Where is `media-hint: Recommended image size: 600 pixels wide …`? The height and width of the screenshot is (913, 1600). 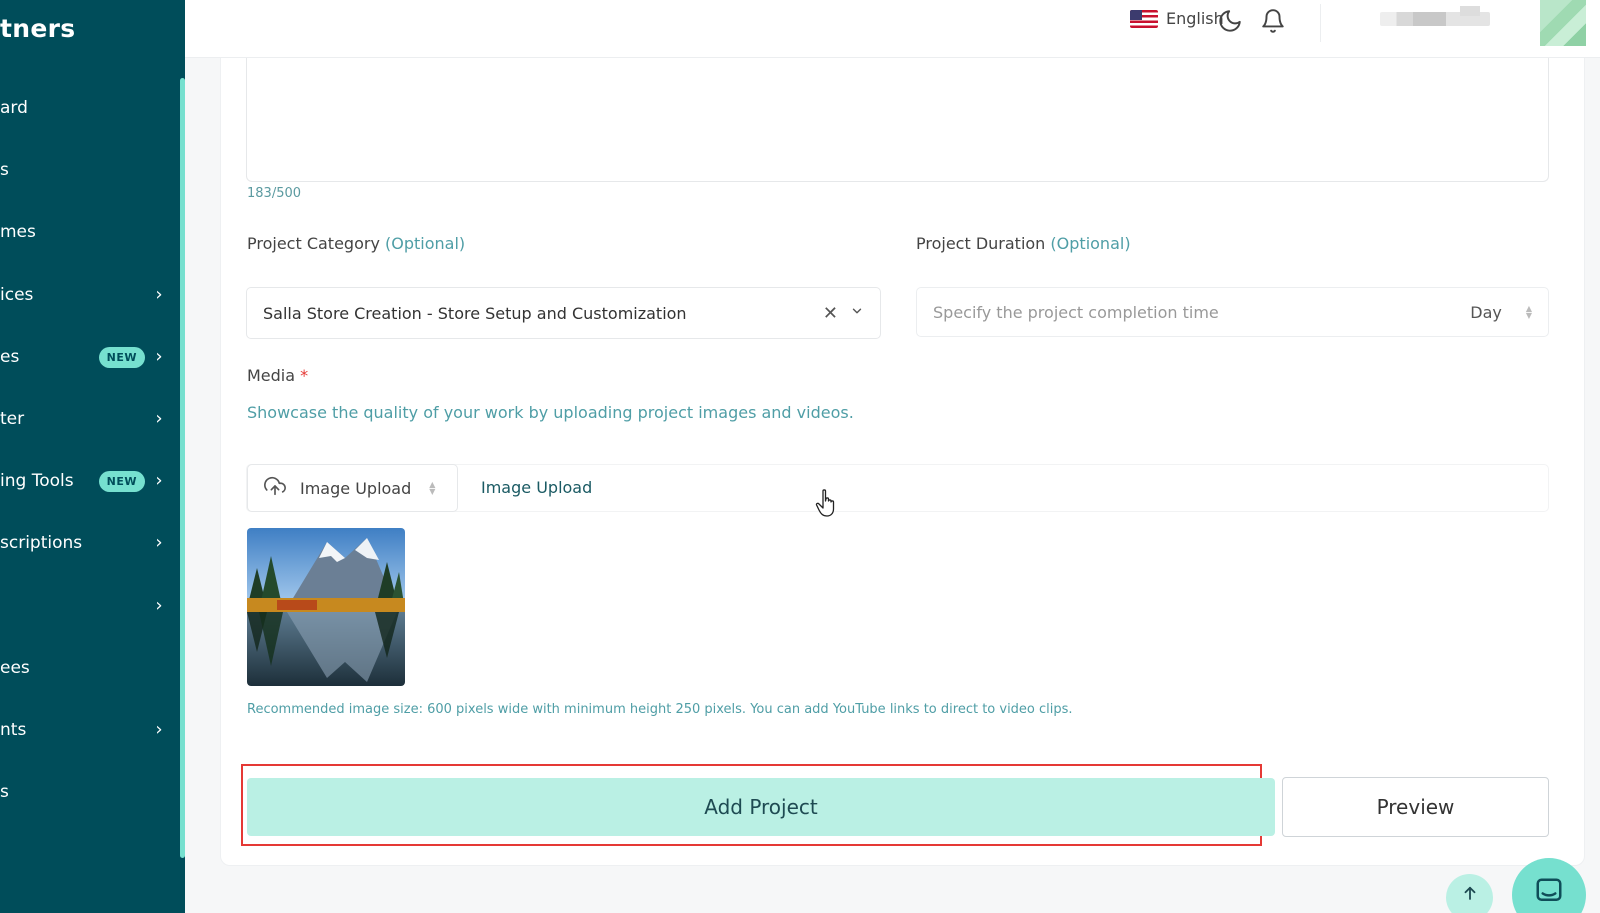 media-hint: Recommended image size: 600 pixels wide … is located at coordinates (660, 709).